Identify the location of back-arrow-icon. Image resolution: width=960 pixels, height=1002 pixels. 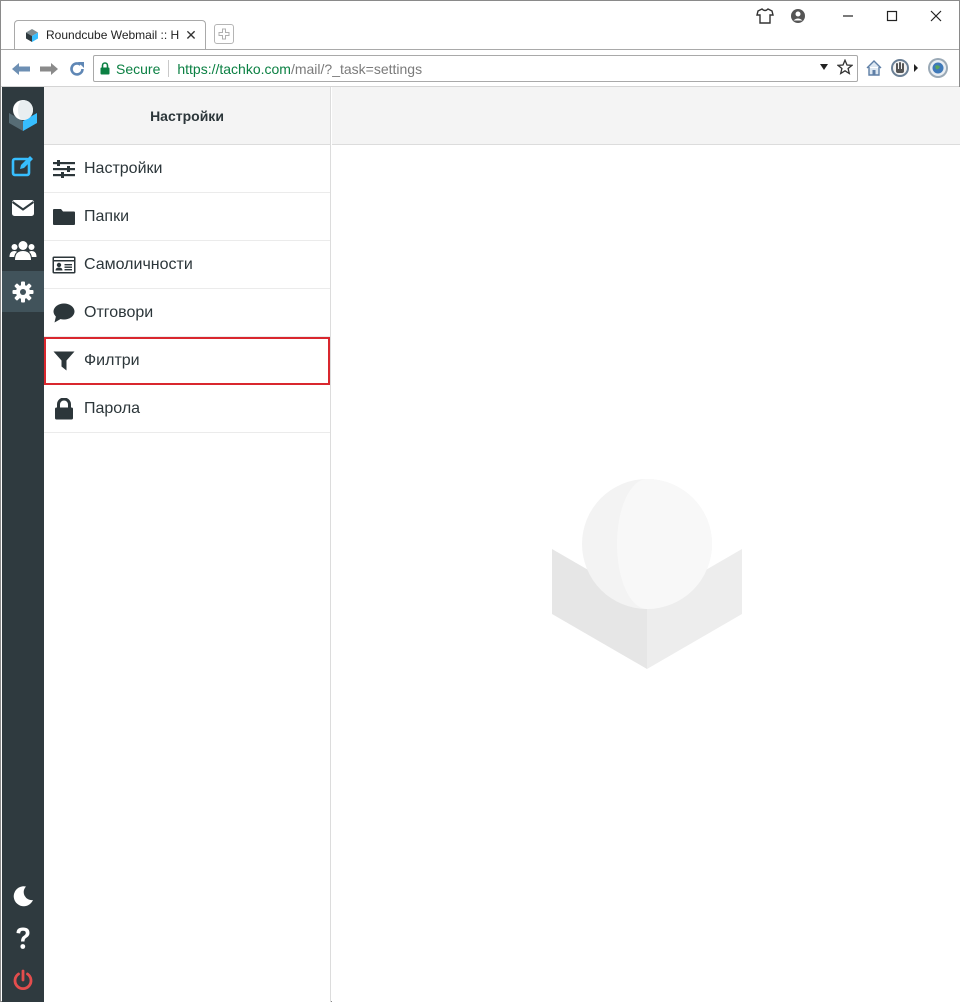
(21, 69).